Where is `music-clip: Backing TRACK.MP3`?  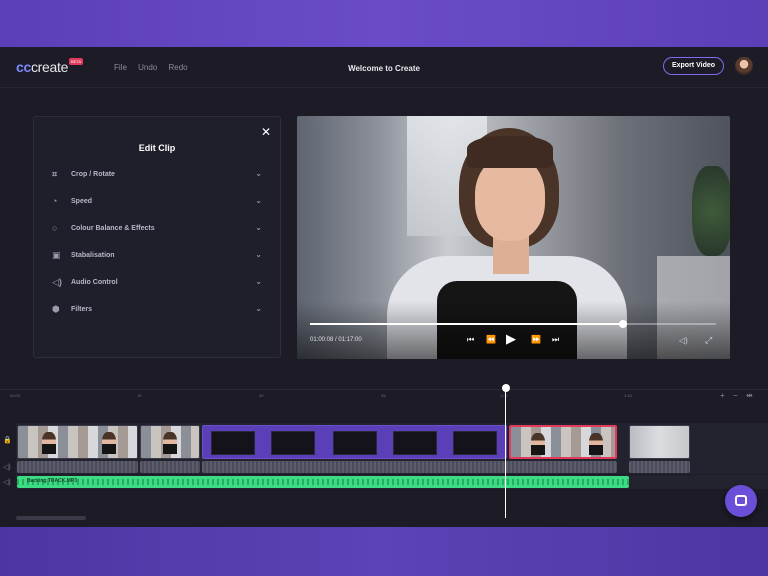
music-clip: Backing TRACK.MP3 is located at coordinates (323, 482).